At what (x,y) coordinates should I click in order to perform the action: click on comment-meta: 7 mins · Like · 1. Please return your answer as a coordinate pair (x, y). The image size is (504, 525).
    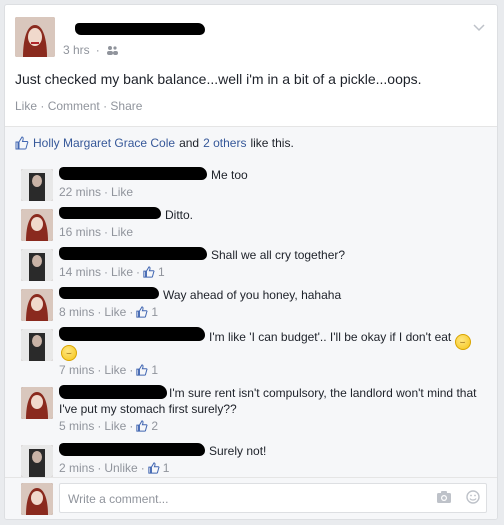
    Looking at the image, I should click on (109, 370).